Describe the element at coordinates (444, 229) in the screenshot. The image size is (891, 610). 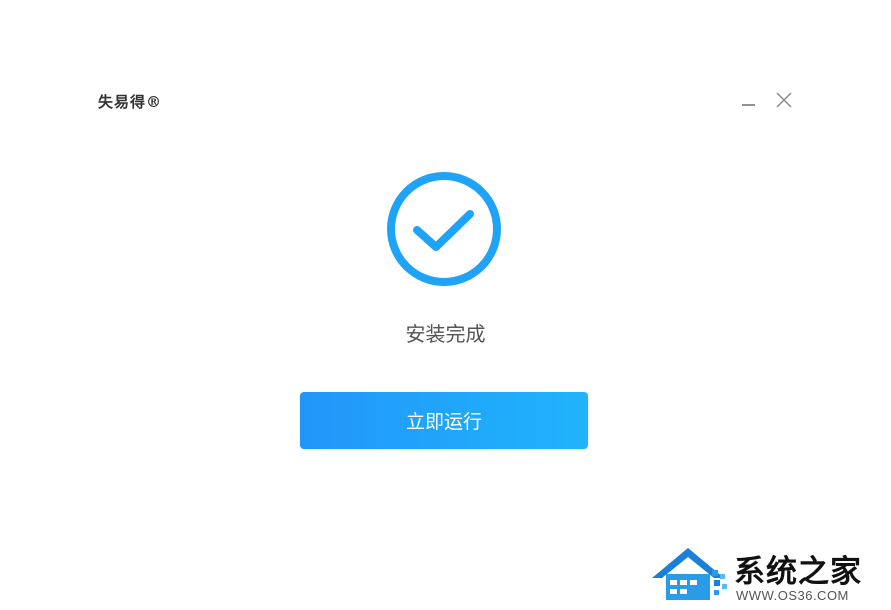
I see `checkmark-circle-icon` at that location.